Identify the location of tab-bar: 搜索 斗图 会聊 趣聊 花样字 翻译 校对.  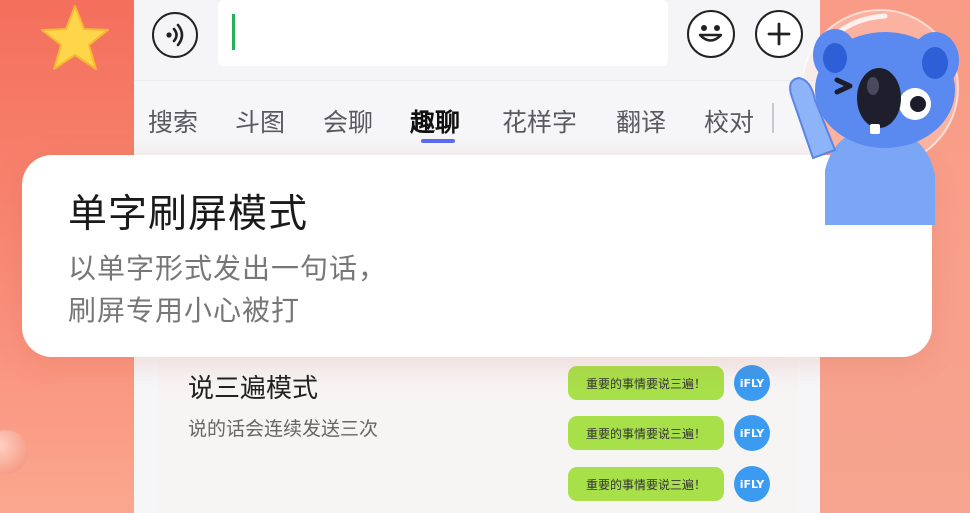
(477, 117).